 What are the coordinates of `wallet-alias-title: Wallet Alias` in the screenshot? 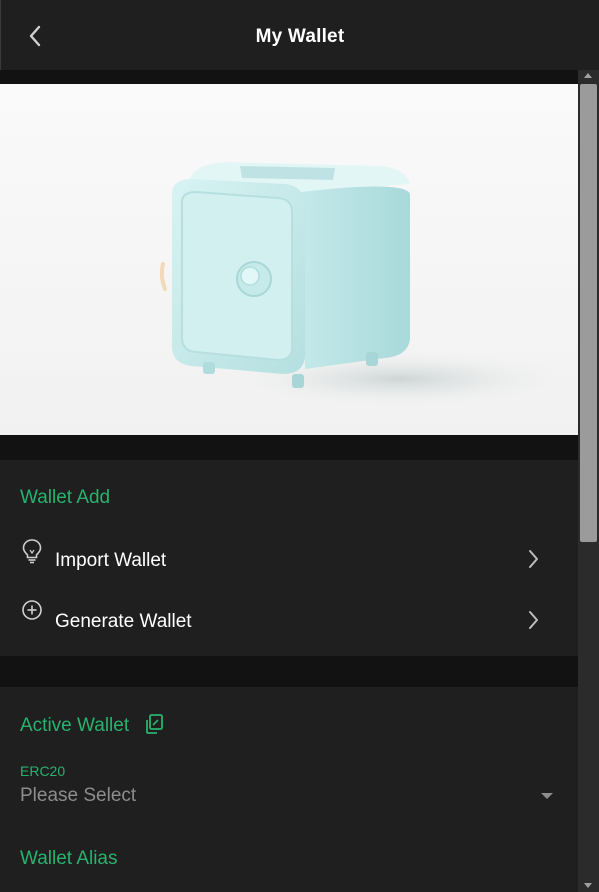 It's located at (69, 858).